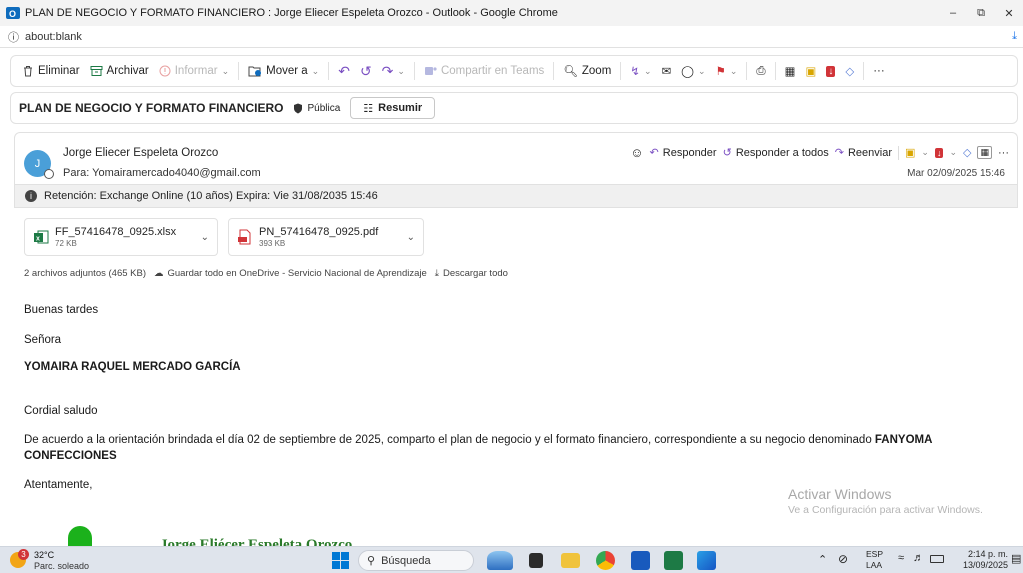  I want to click on chrome-icon, so click(605, 560).